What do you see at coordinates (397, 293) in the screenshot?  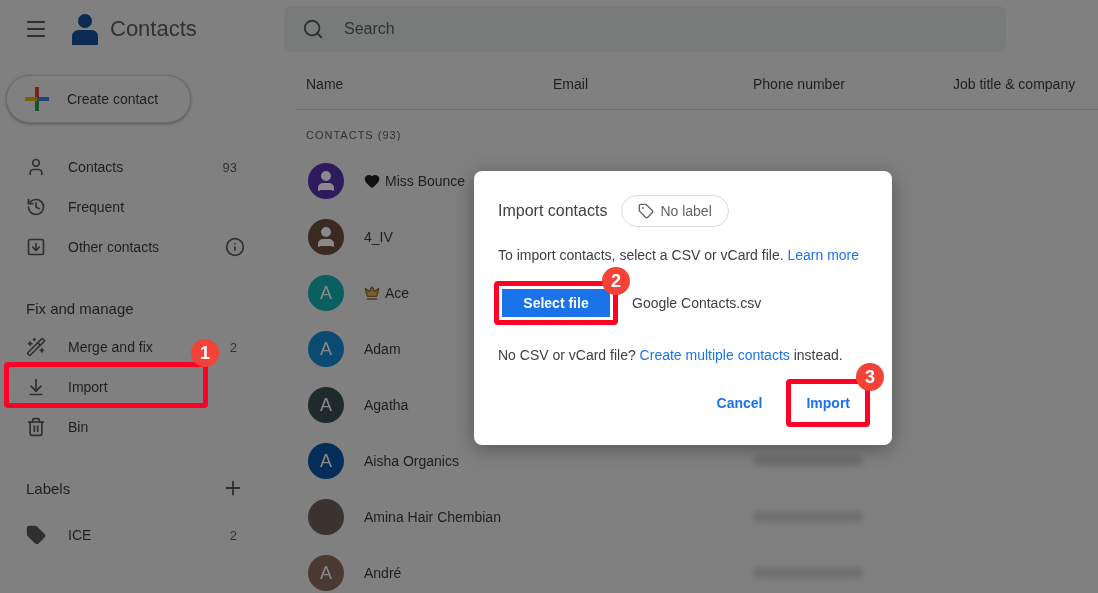 I see `contact-name: Ace` at bounding box center [397, 293].